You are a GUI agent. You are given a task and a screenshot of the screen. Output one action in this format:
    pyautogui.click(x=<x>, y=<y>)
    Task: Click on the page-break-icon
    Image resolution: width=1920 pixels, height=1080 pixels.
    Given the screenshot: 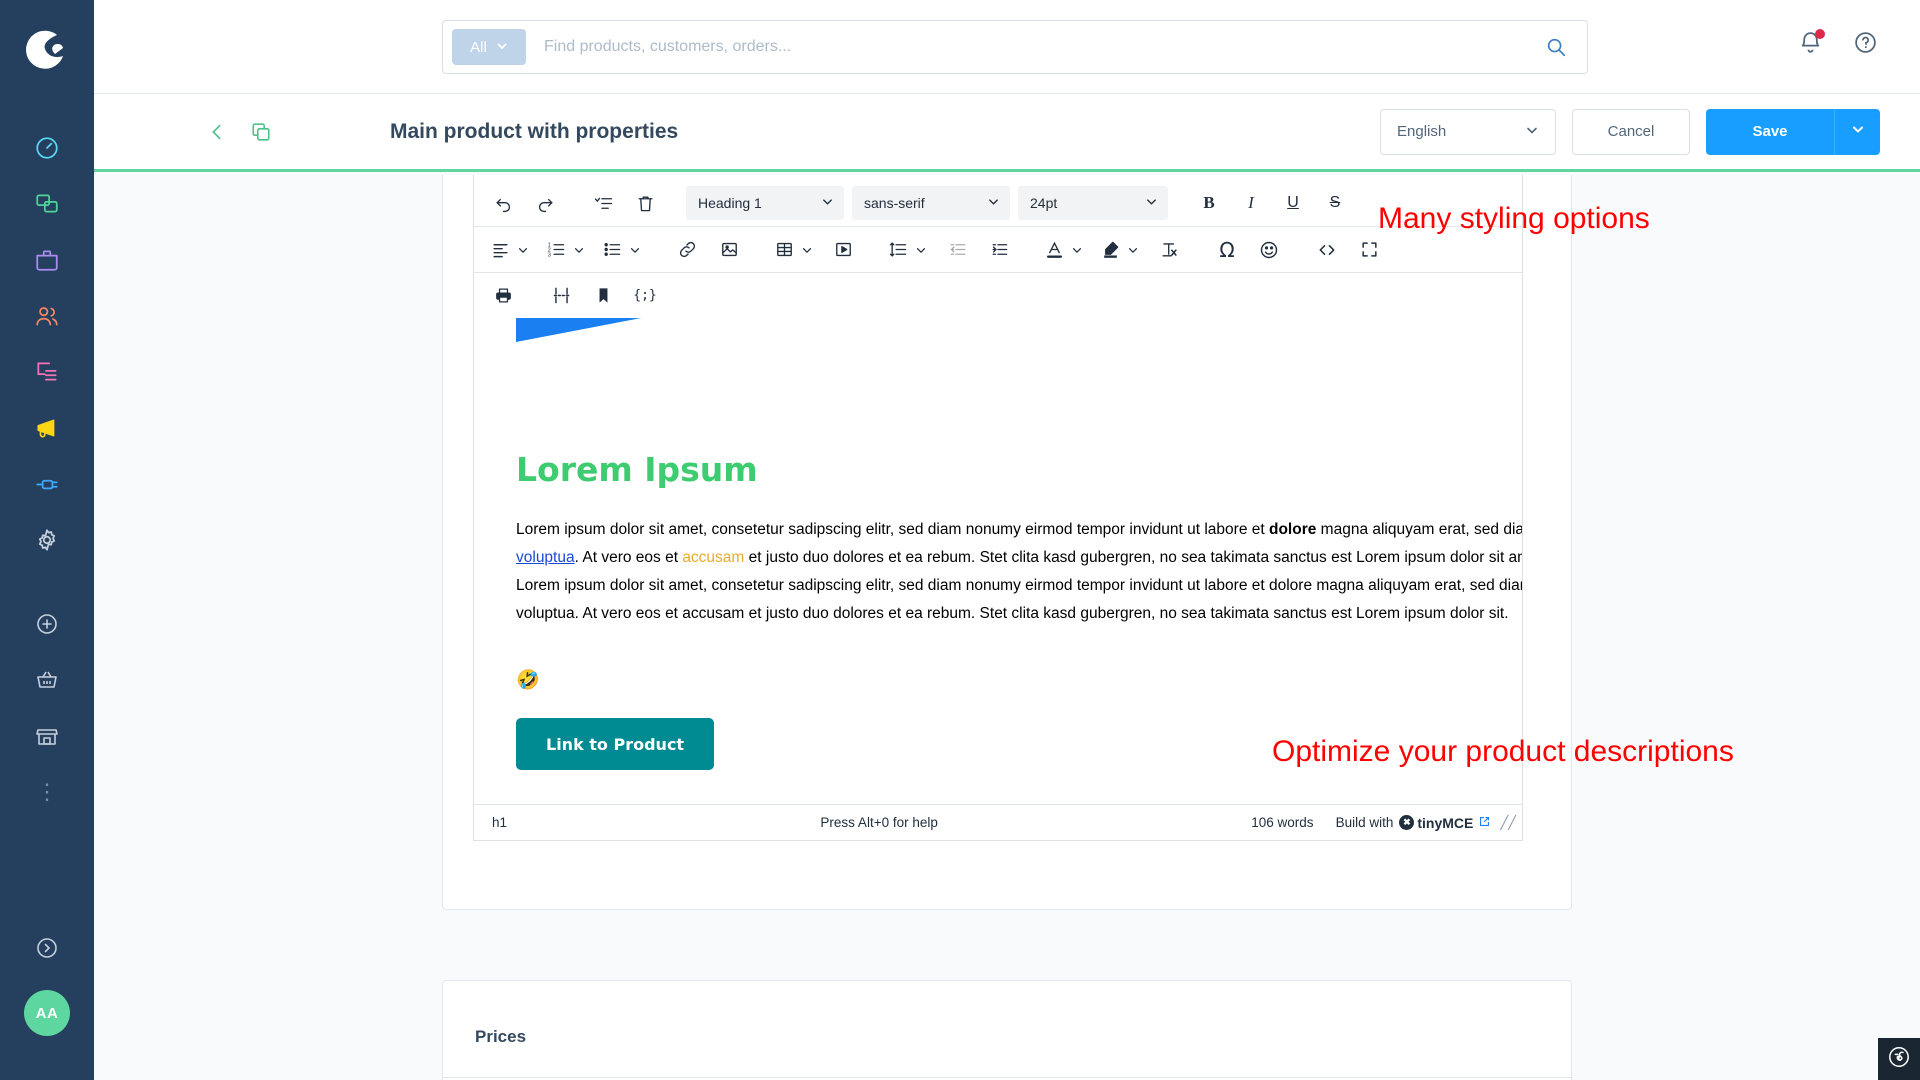 What is the action you would take?
    pyautogui.click(x=561, y=296)
    